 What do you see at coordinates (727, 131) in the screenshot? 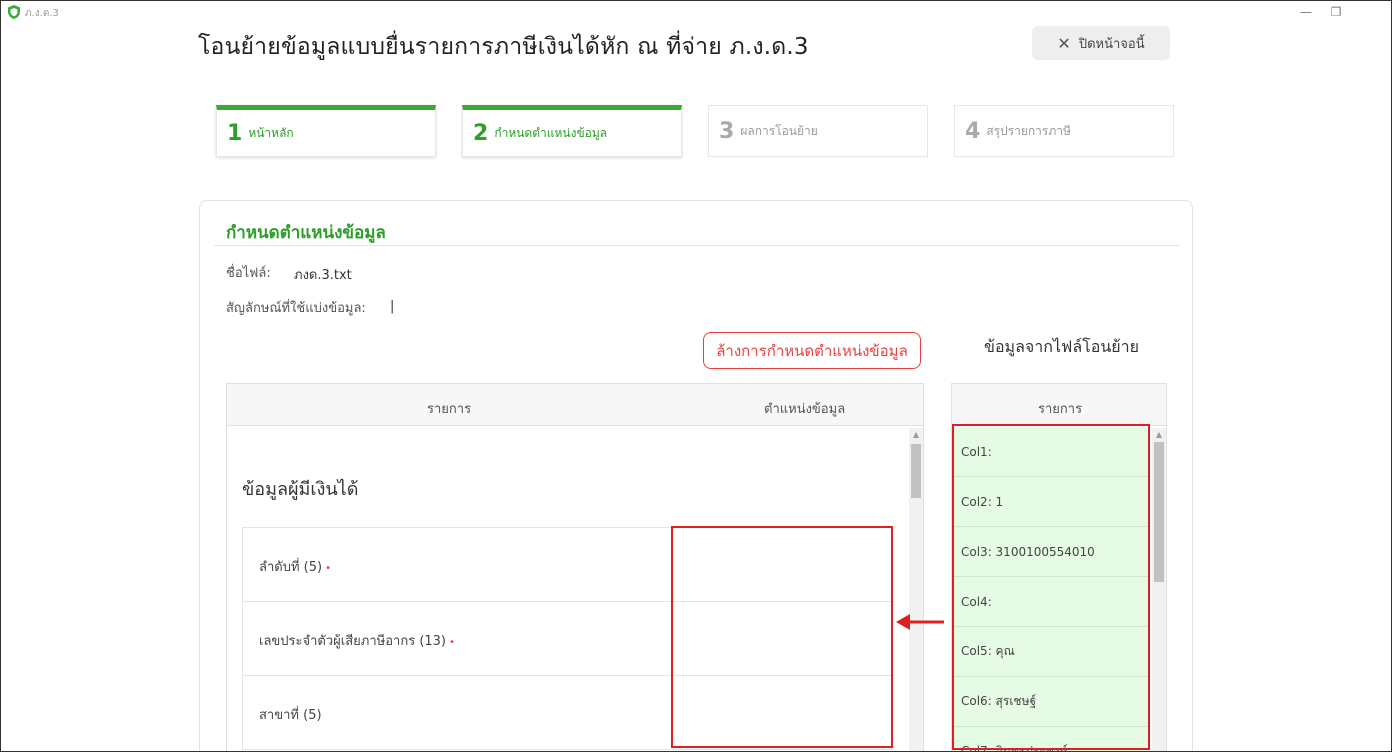
I see `step-number: 3` at bounding box center [727, 131].